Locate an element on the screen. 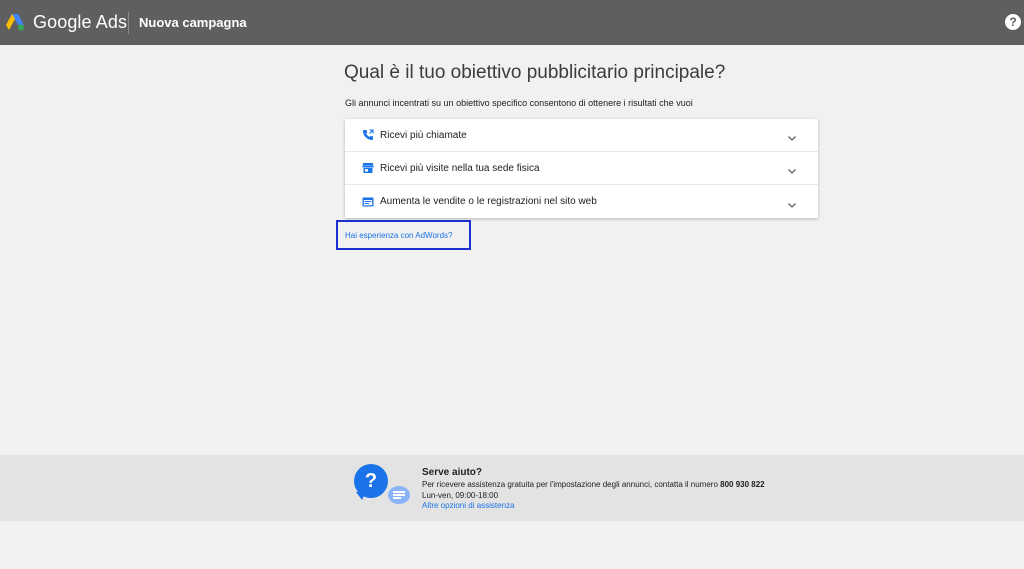 The image size is (1024, 569). help-icon: ? is located at coordinates (1013, 22).